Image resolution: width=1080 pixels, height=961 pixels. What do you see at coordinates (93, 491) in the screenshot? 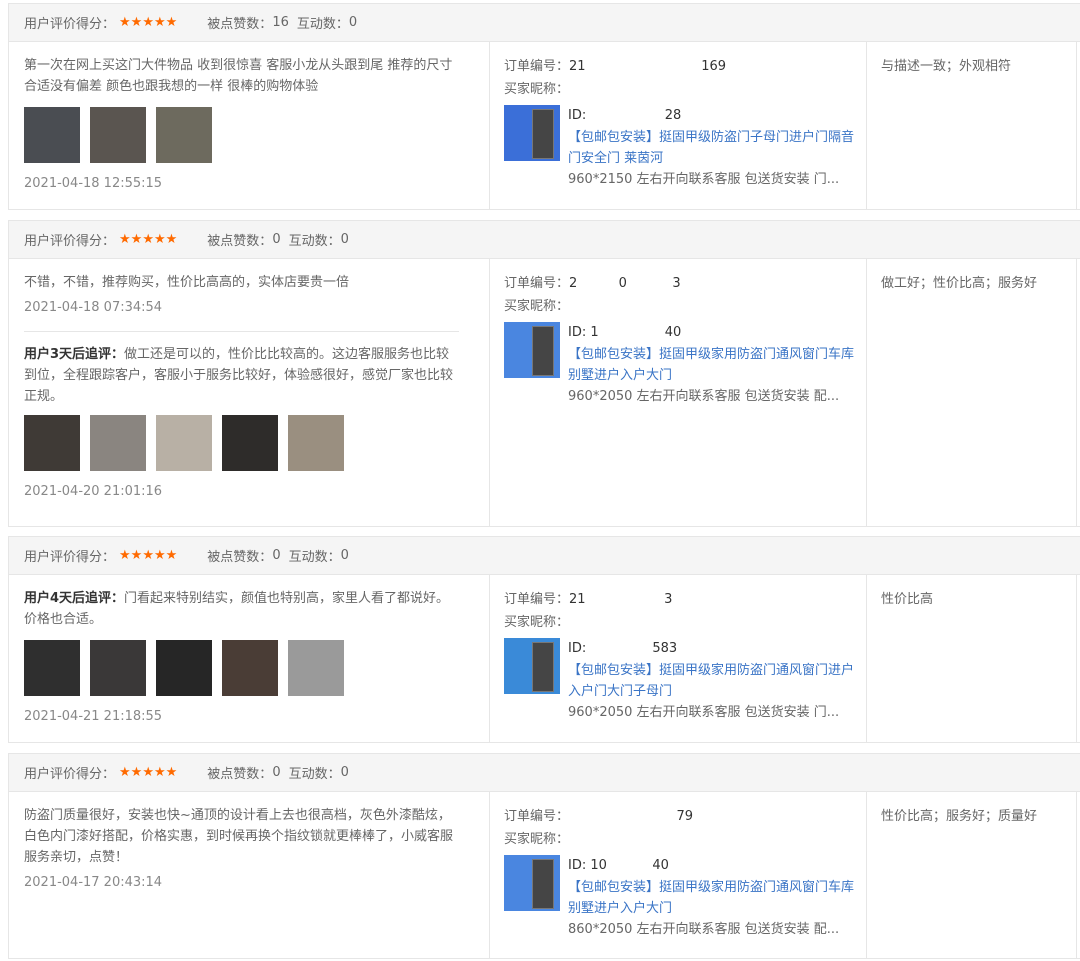
I see `followup-date: 2021-04-20 21:01:16` at bounding box center [93, 491].